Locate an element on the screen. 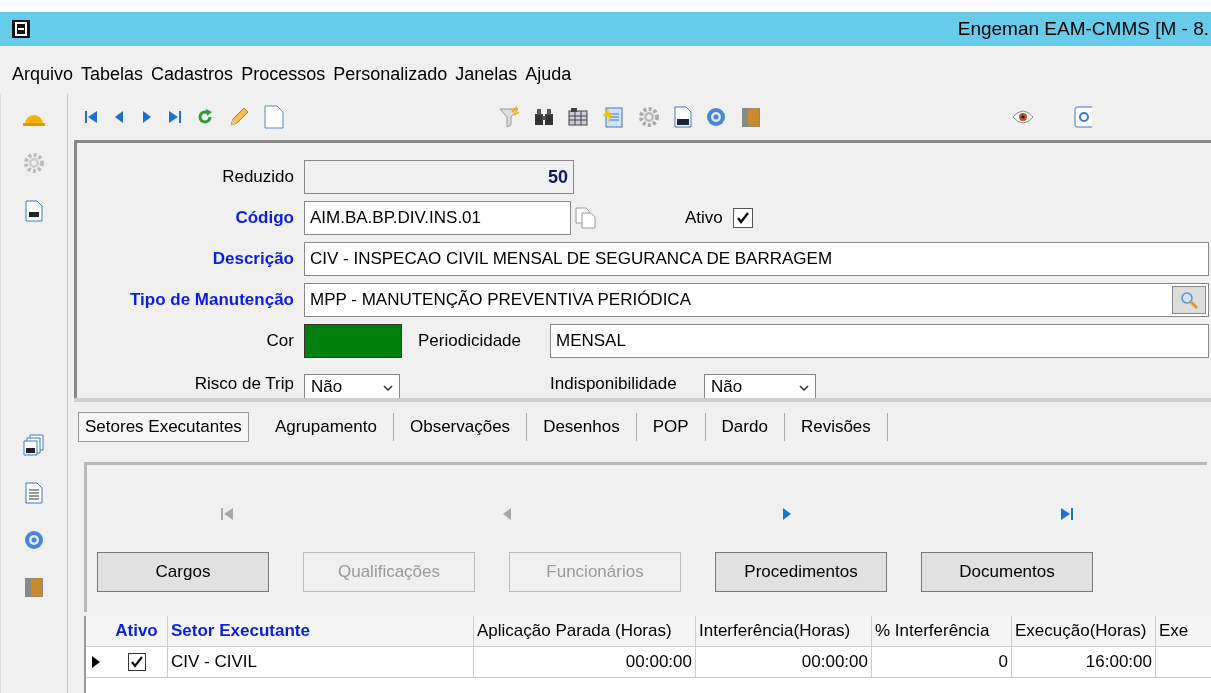  app-logo-icon is located at coordinates (21, 29).